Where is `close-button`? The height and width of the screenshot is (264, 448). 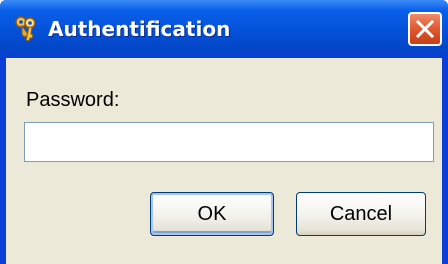 close-button is located at coordinates (425, 29).